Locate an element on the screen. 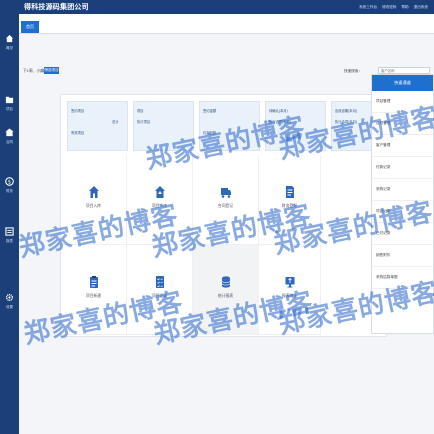 This screenshot has width=434, height=434. filter-button: 筛选项目 is located at coordinates (51, 70).